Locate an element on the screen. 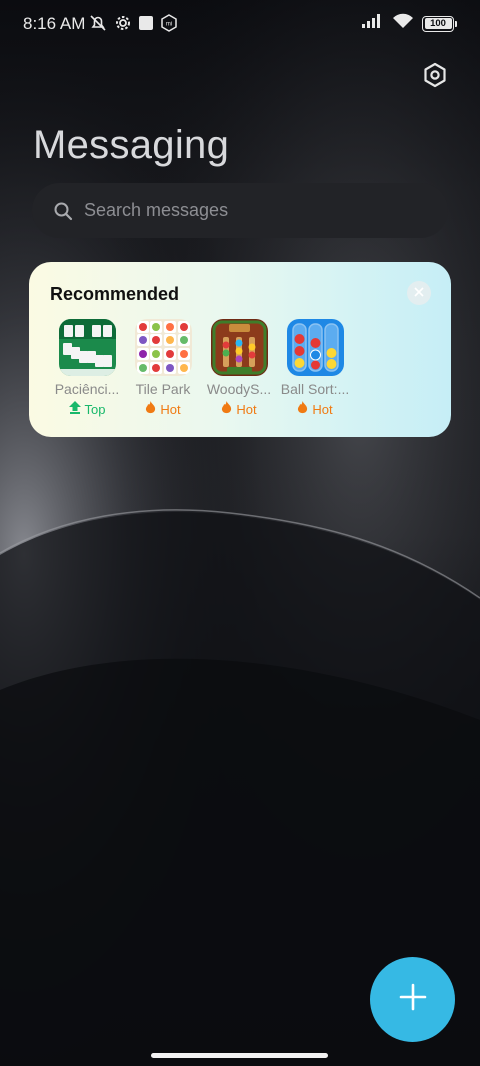 This screenshot has height=1066, width=480. svg-text: mi is located at coordinates (169, 25).